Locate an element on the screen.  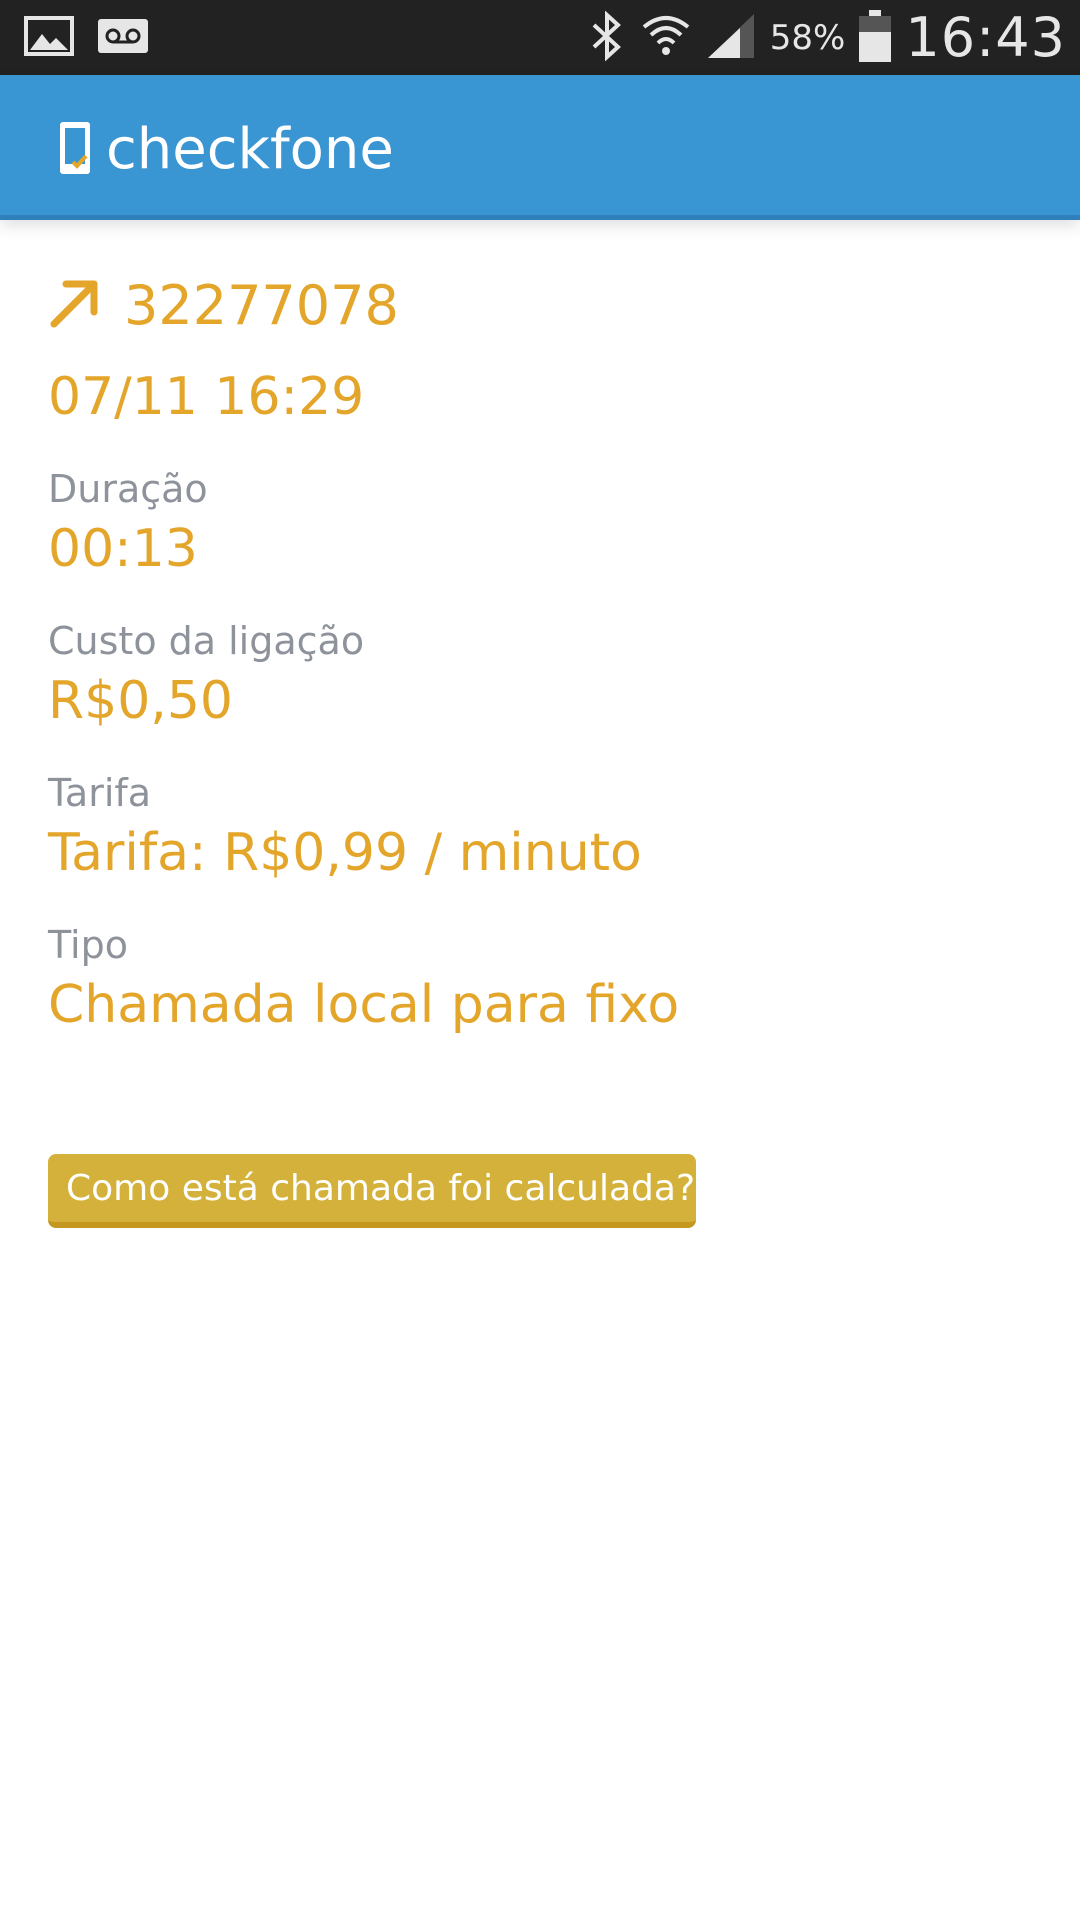
bluetooth-icon is located at coordinates (607, 37).